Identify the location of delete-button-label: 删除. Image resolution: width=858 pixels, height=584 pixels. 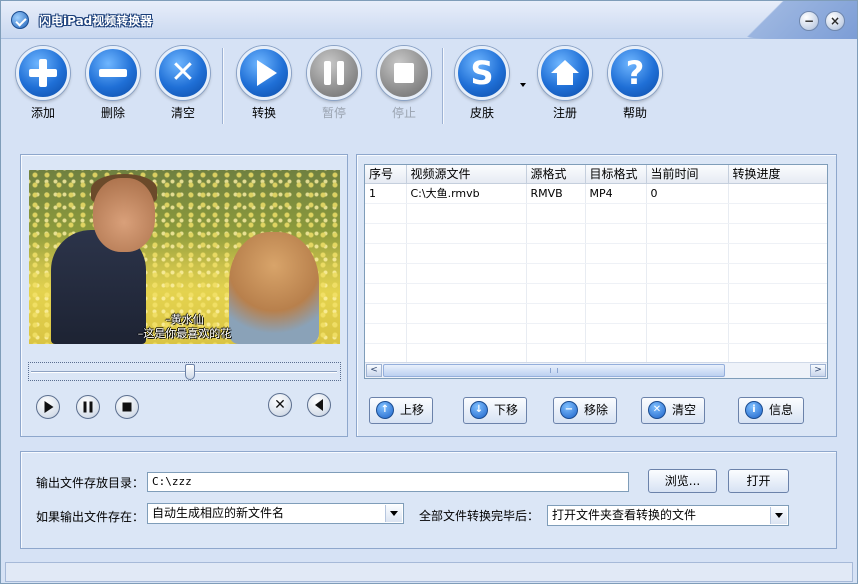
(112, 113).